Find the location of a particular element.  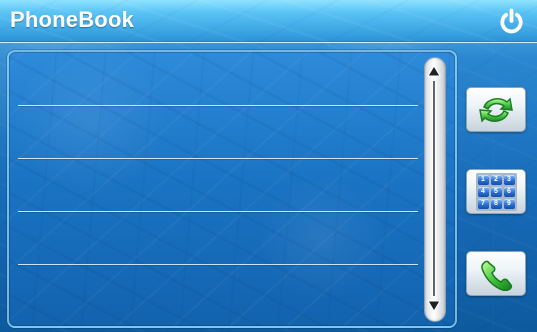

call-button is located at coordinates (496, 273).